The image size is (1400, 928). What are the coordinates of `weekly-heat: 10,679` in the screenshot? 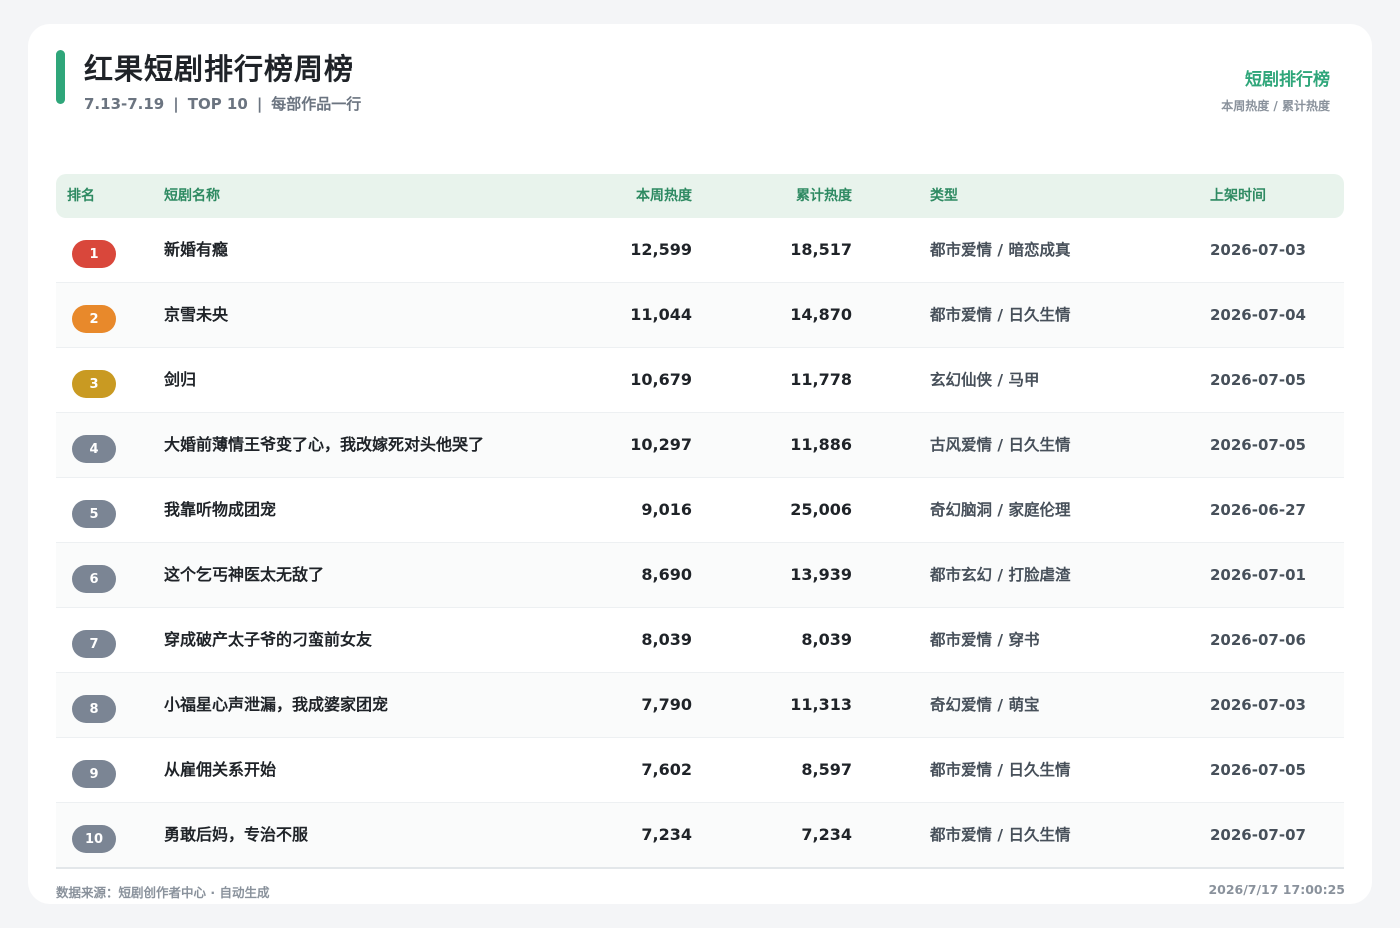 It's located at (661, 379).